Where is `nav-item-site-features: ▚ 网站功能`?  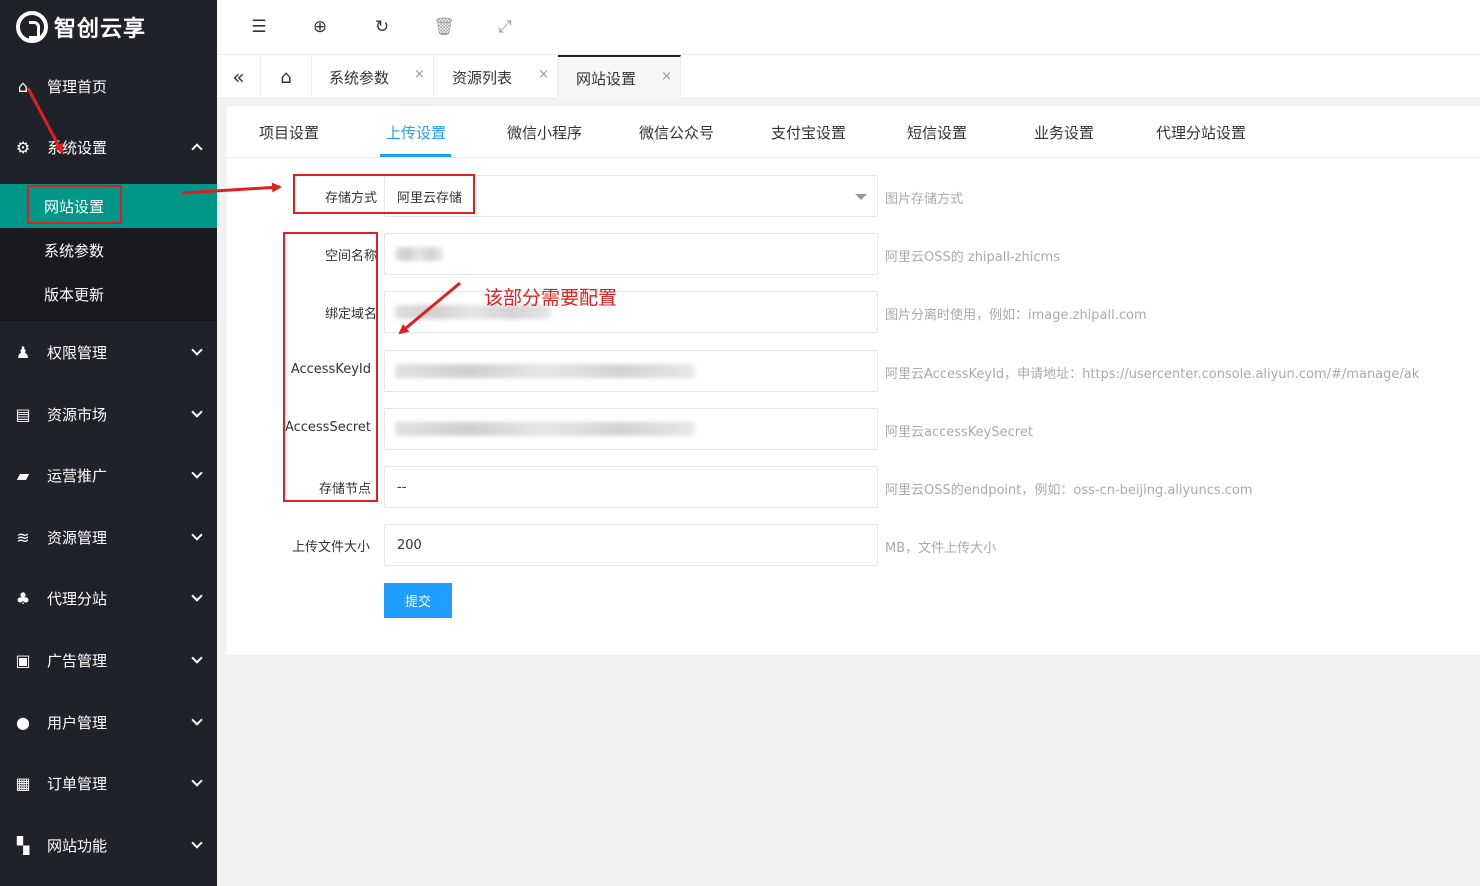
nav-item-site-features: ▚ 网站功能 is located at coordinates (108, 845).